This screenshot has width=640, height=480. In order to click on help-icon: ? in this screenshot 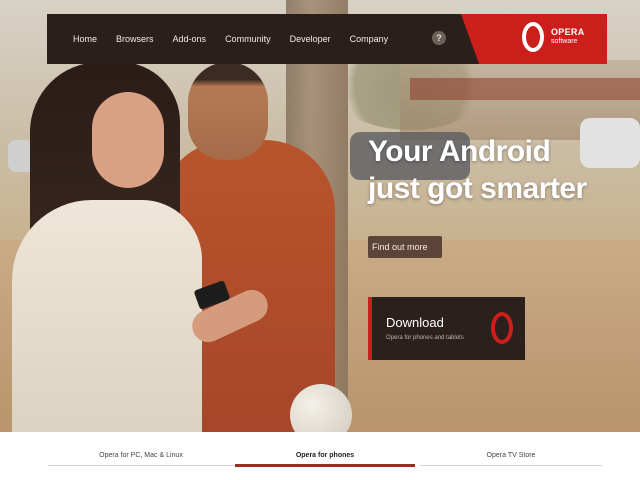, I will do `click(439, 38)`.